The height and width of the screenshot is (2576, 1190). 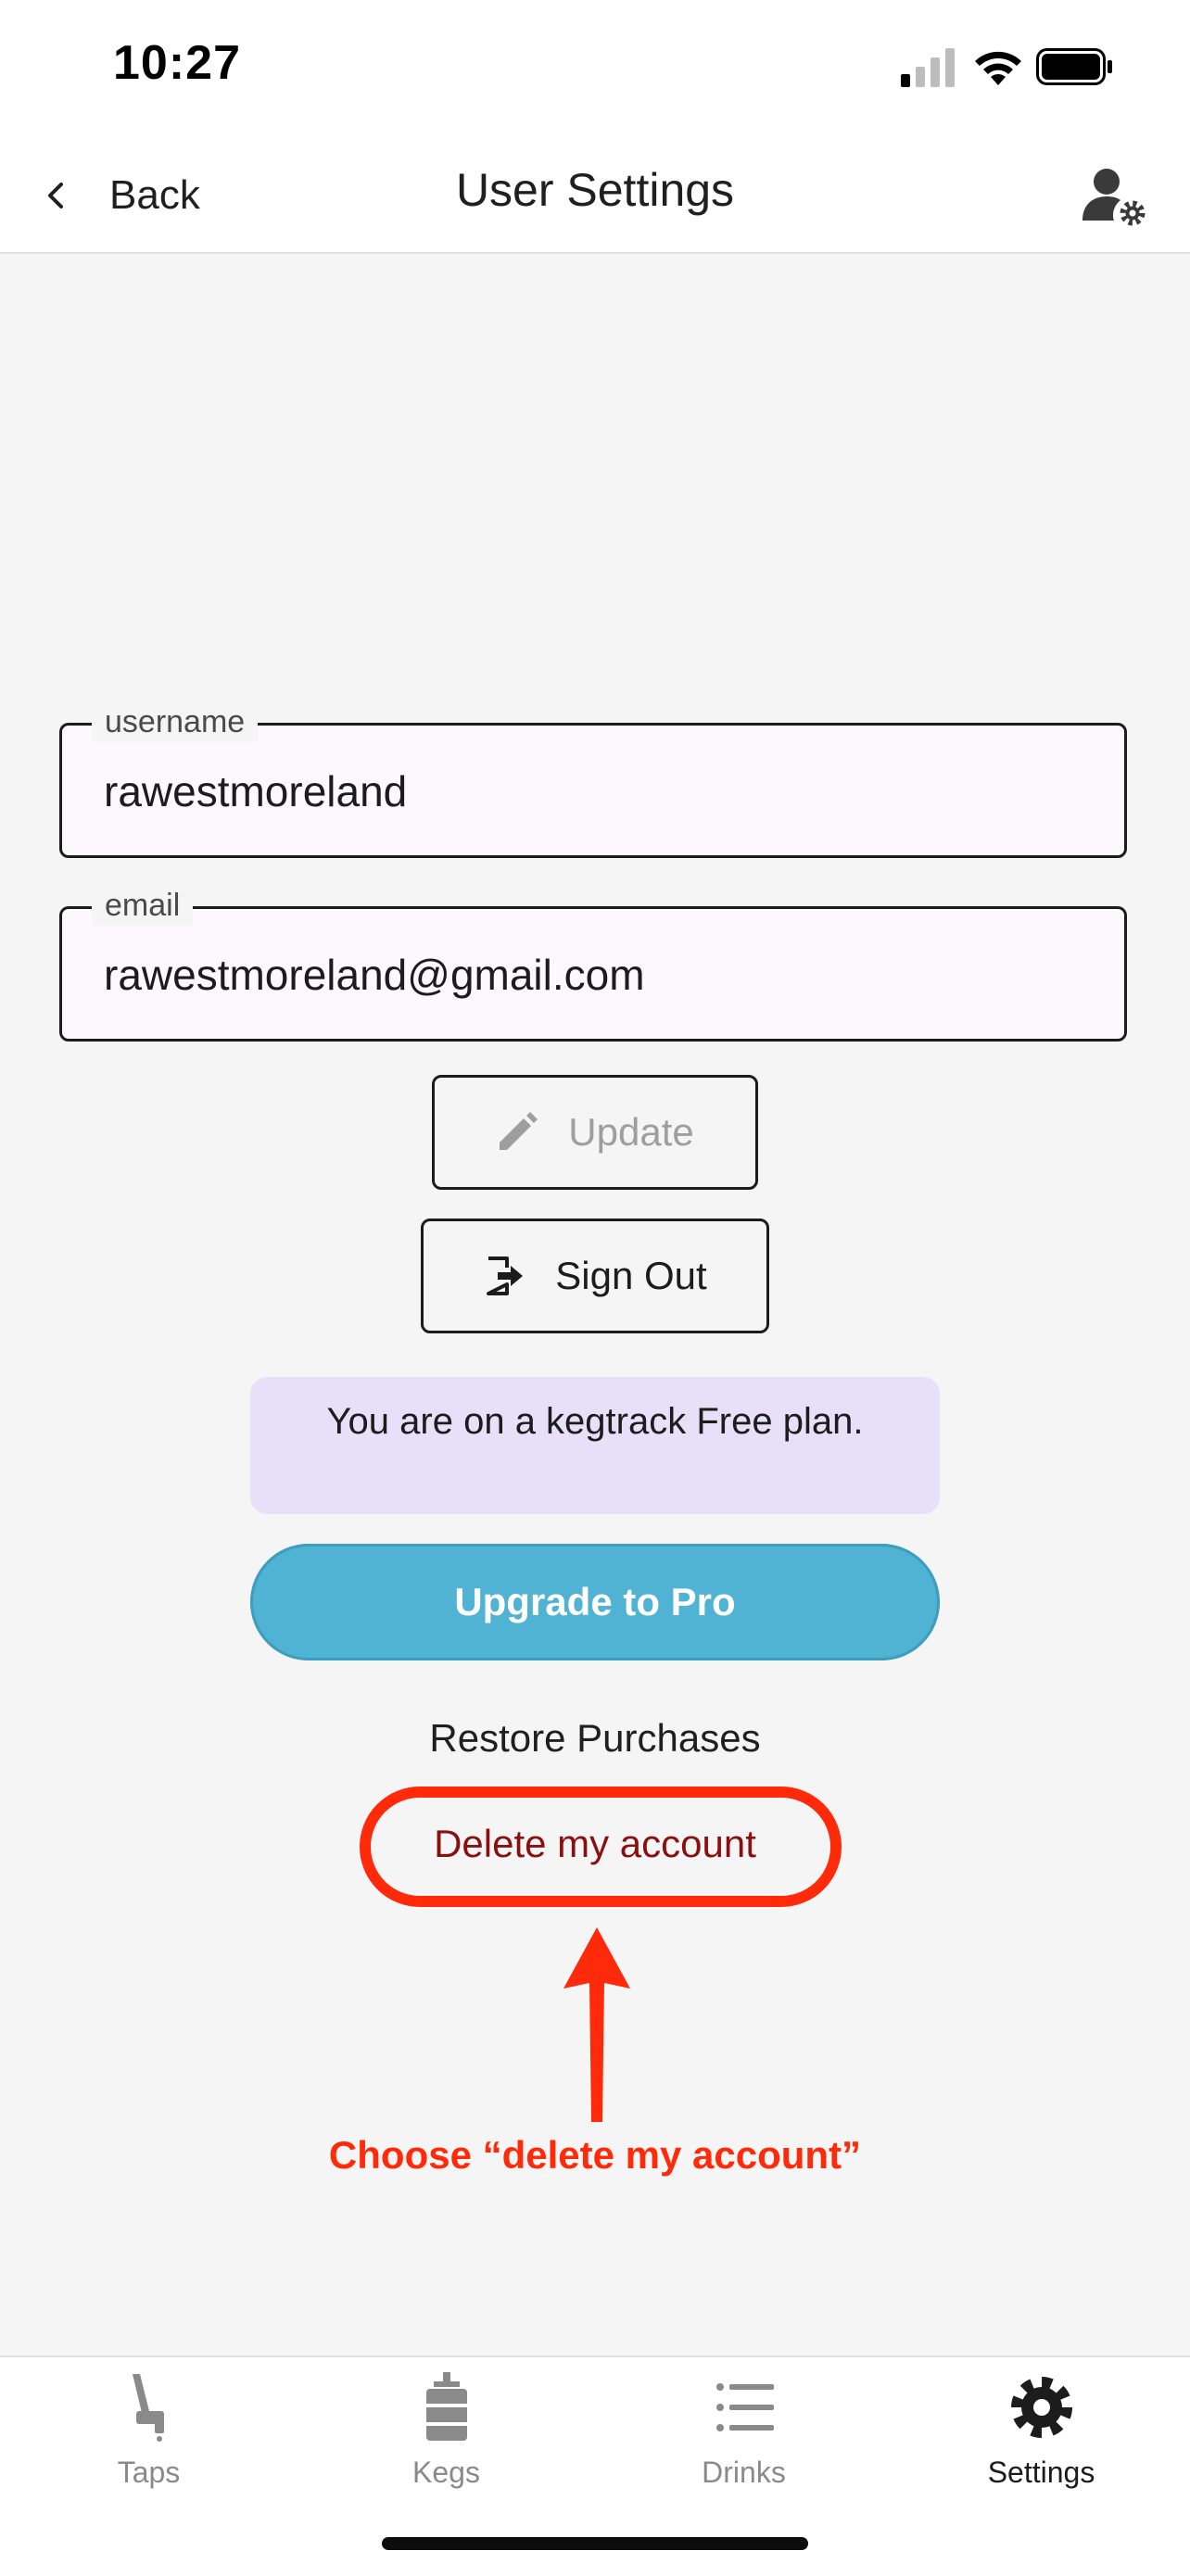 What do you see at coordinates (744, 2407) in the screenshot?
I see `list-icon` at bounding box center [744, 2407].